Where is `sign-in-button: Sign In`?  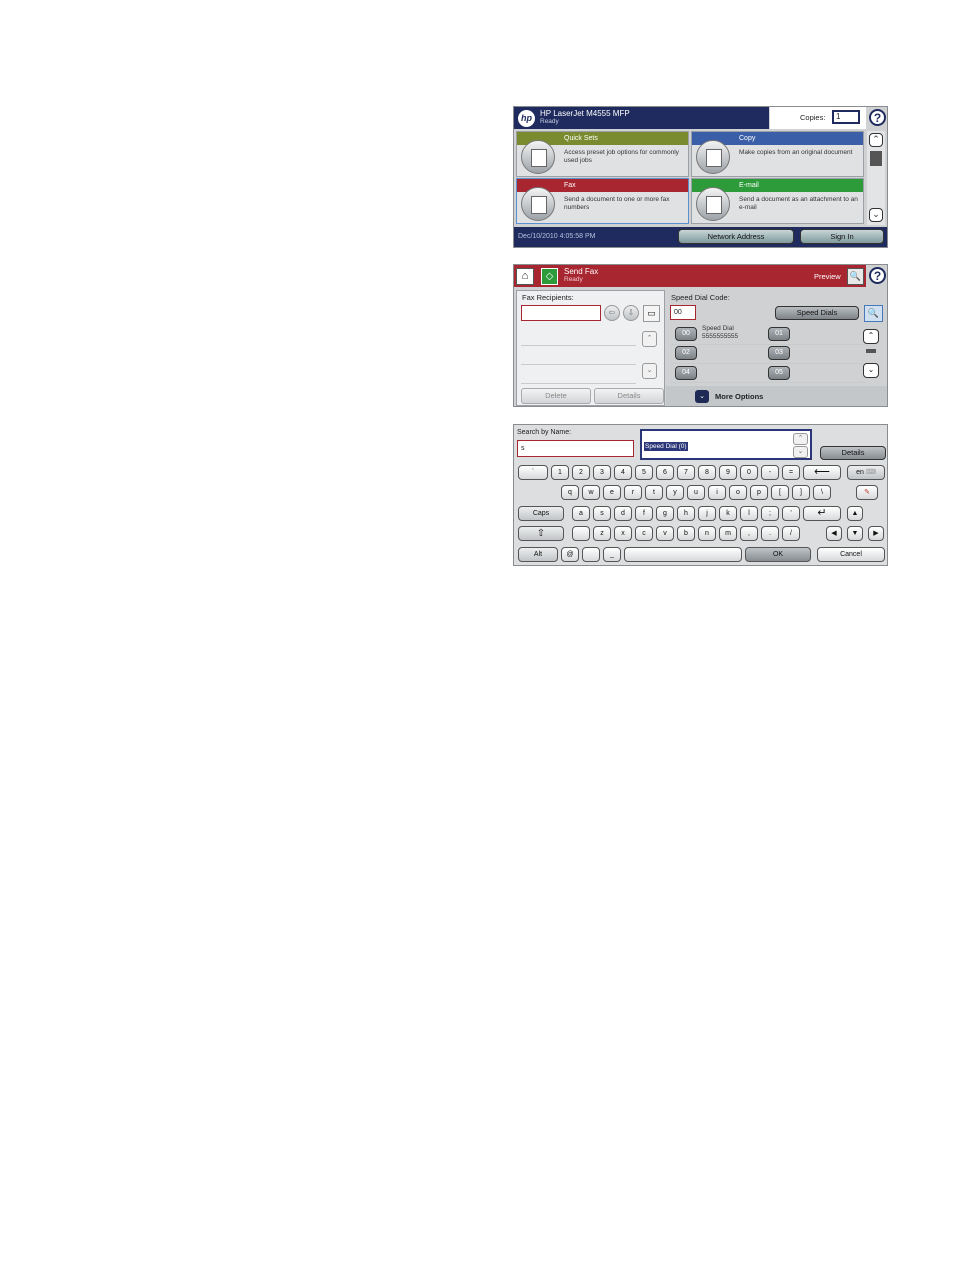 sign-in-button: Sign In is located at coordinates (842, 236).